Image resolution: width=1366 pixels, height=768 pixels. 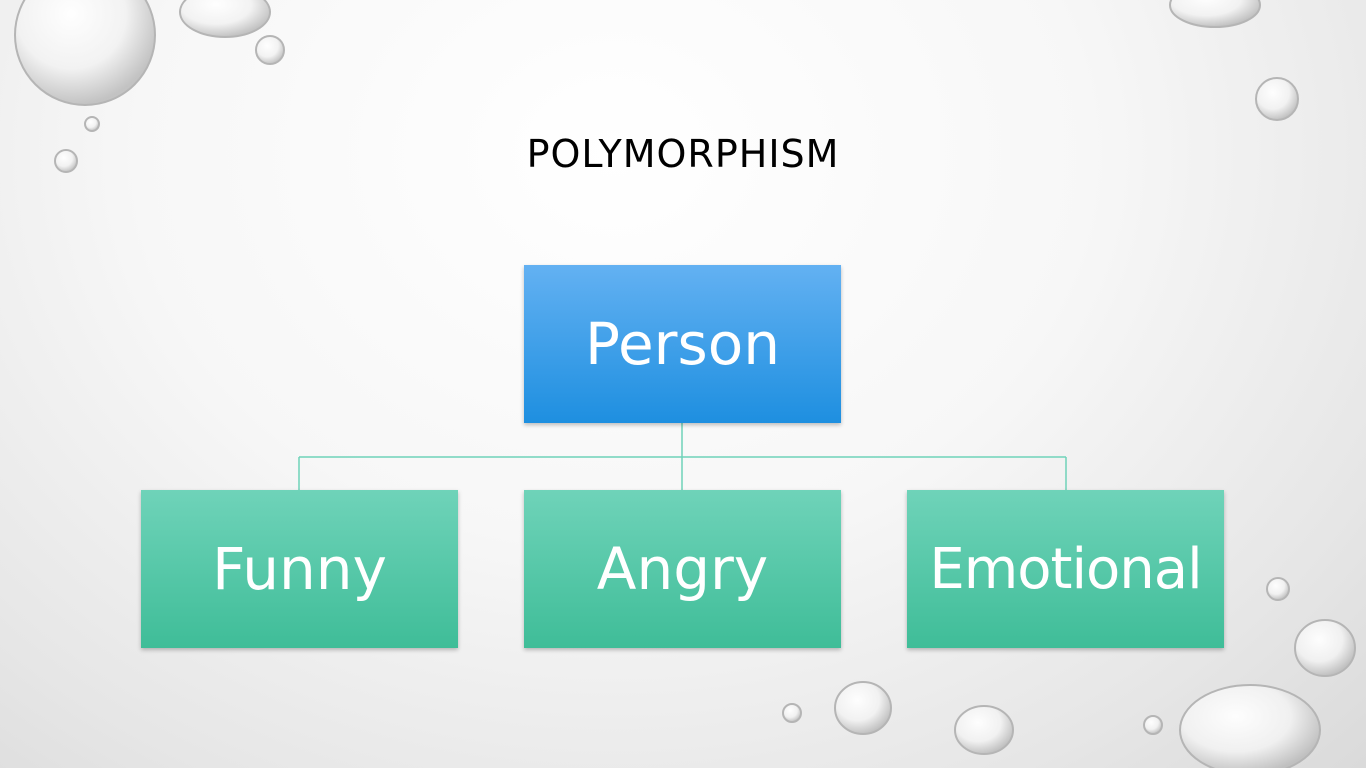 I want to click on node-emotional: Emotional, so click(x=1065, y=569).